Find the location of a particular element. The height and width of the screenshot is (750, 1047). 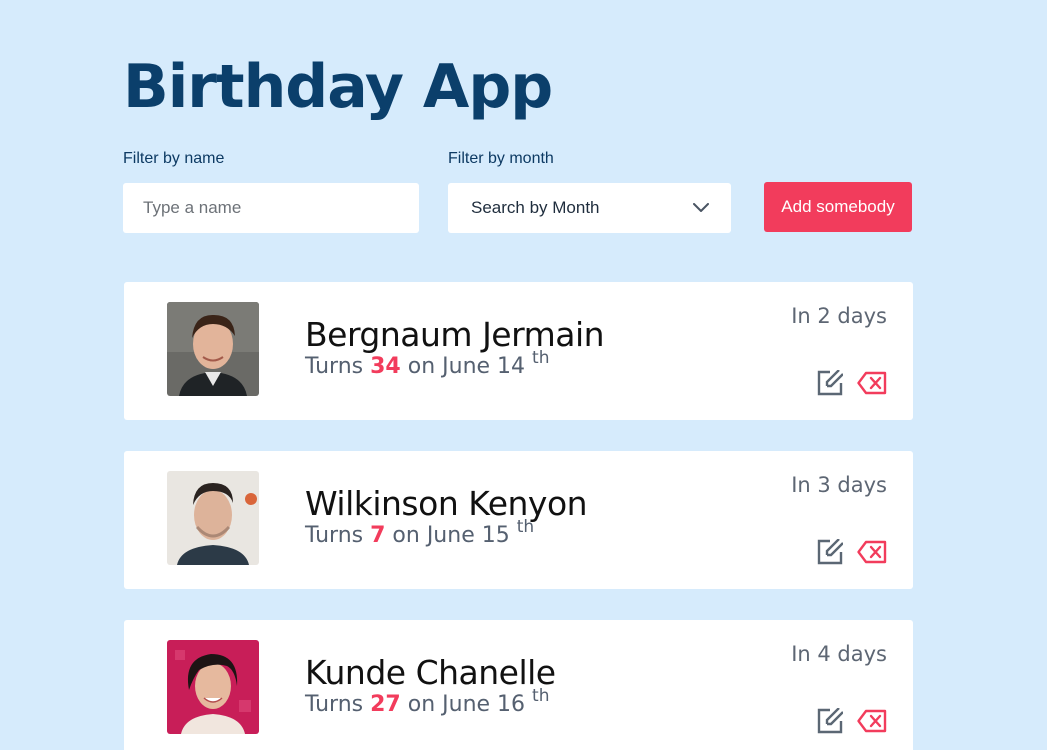

age-value: 27 is located at coordinates (385, 704).